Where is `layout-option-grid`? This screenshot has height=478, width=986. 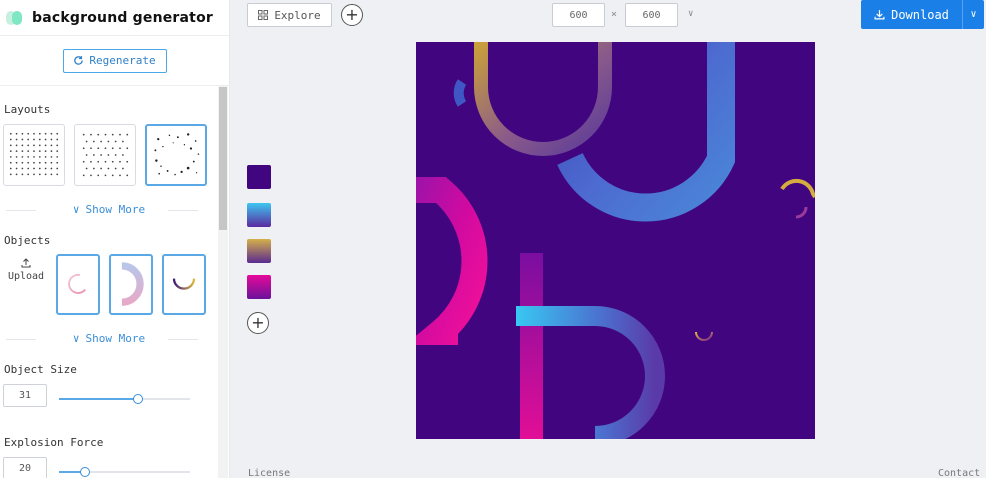
layout-option-grid is located at coordinates (34, 155).